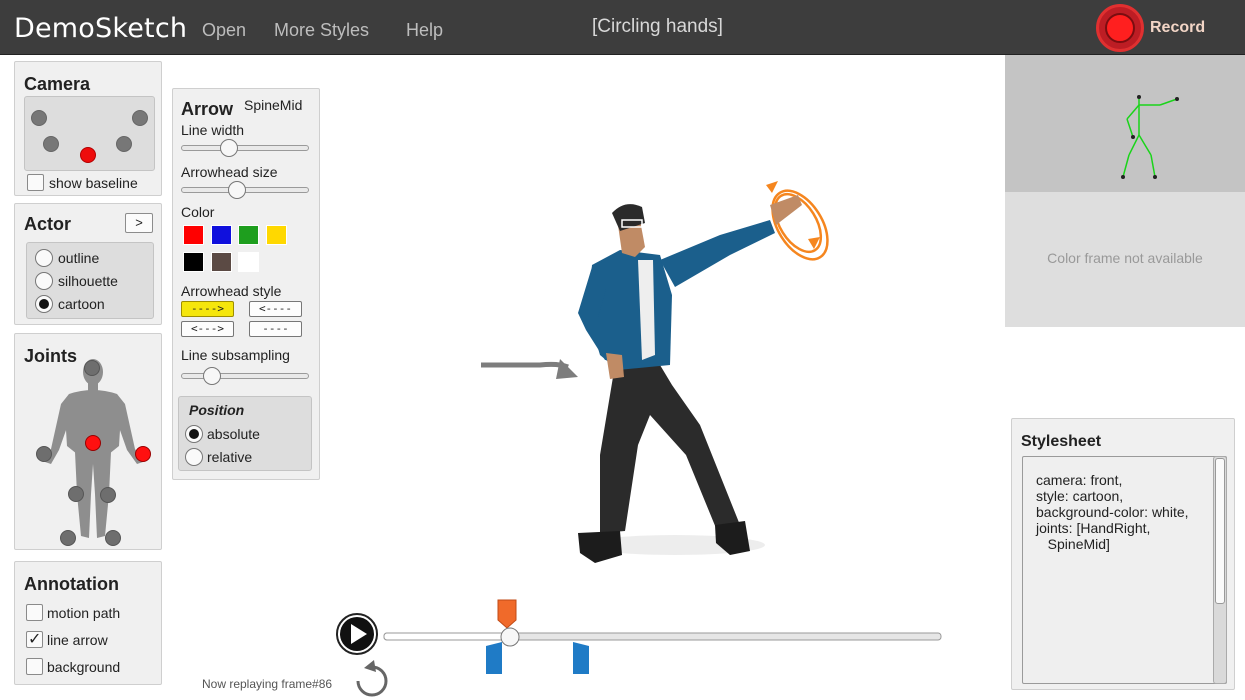  What do you see at coordinates (68, 538) in the screenshot?
I see `joint-foot-left` at bounding box center [68, 538].